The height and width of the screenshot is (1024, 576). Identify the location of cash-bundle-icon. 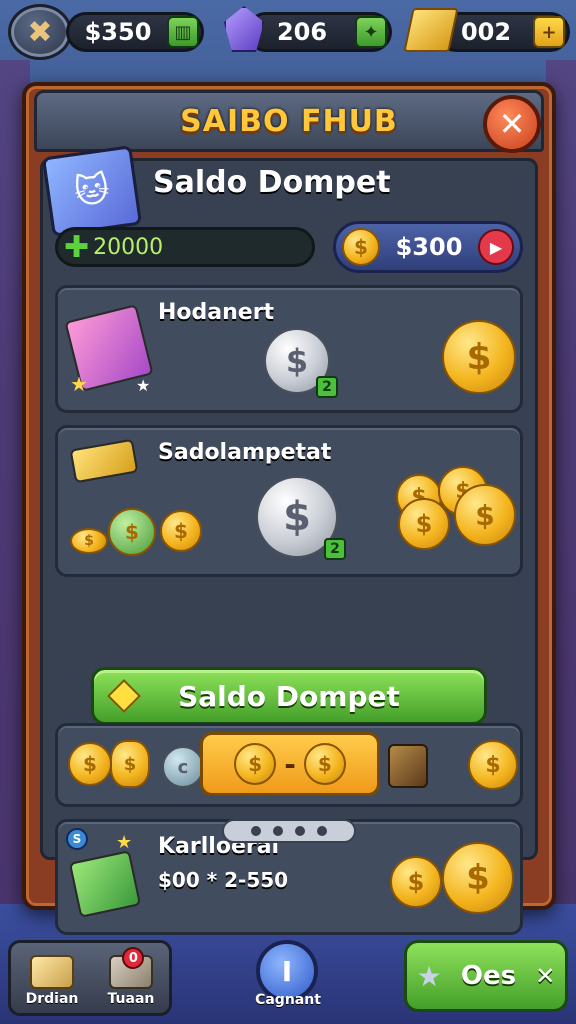
(105, 884).